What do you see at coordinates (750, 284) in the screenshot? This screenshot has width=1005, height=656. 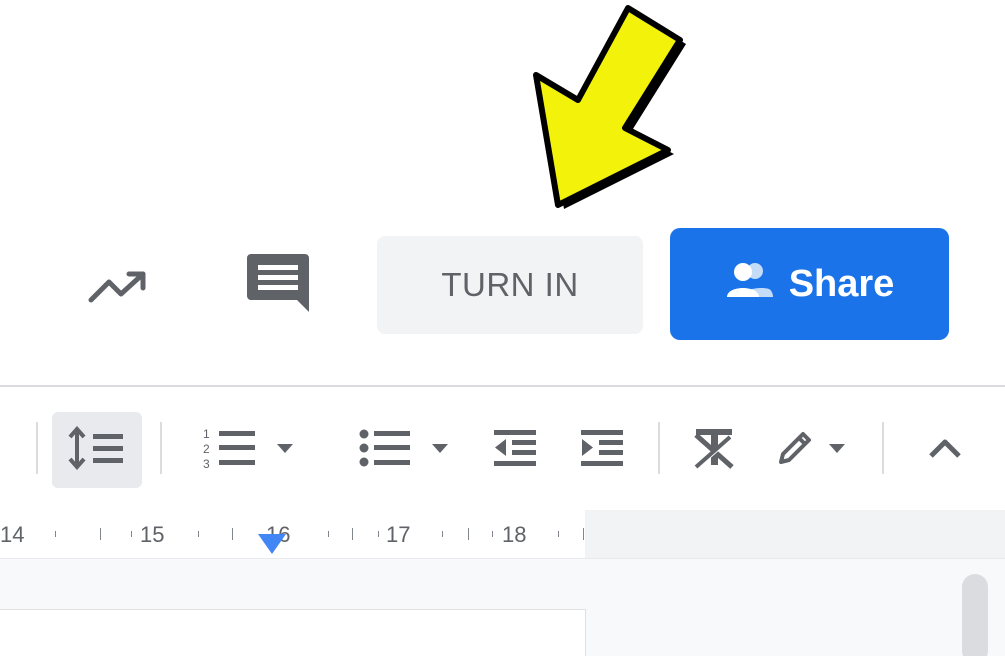 I see `people-icon` at bounding box center [750, 284].